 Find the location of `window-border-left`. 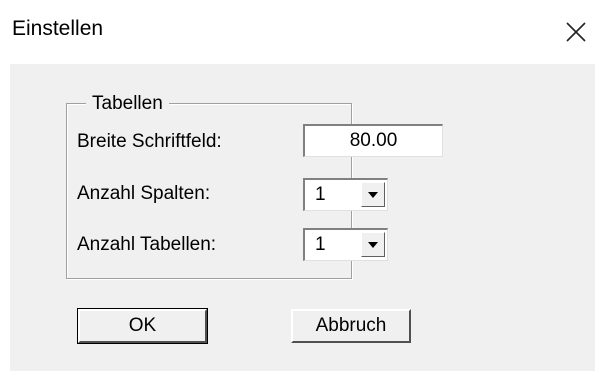

window-border-left is located at coordinates (5, 220).